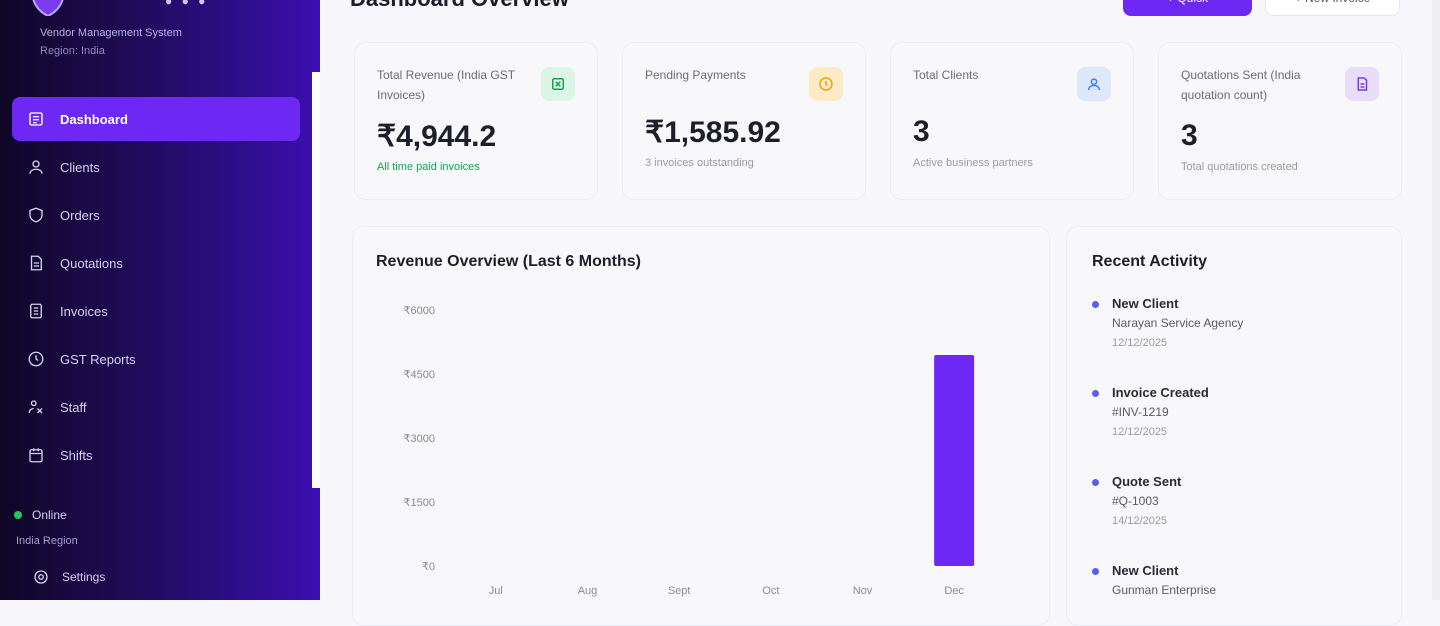  Describe the element at coordinates (156, 119) in the screenshot. I see `sidebar-item-dashboard: Dashboard` at that location.